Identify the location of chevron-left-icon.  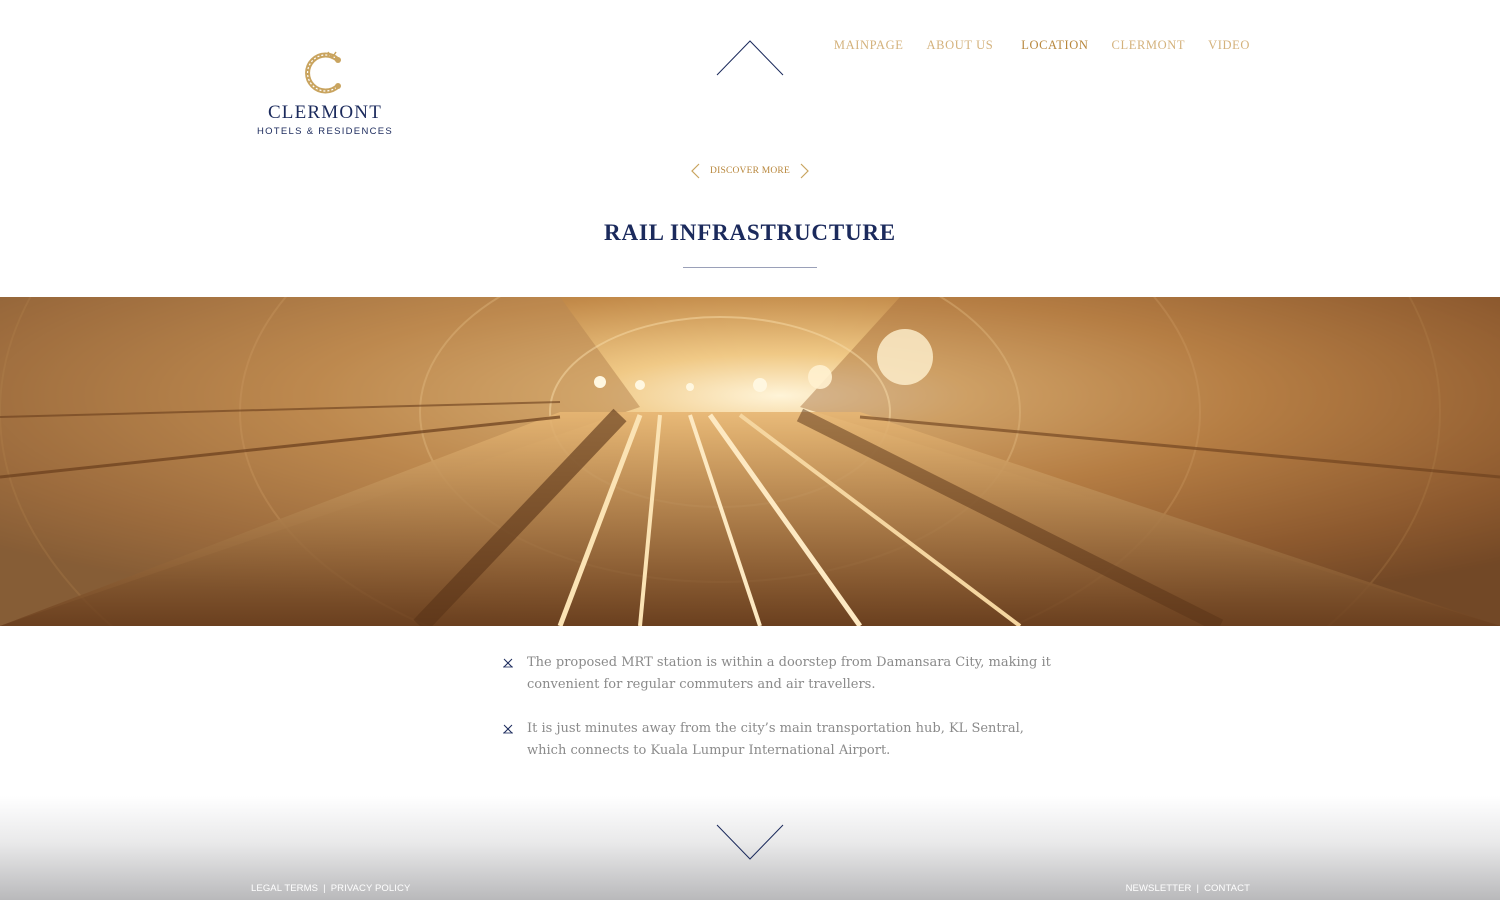
(695, 171).